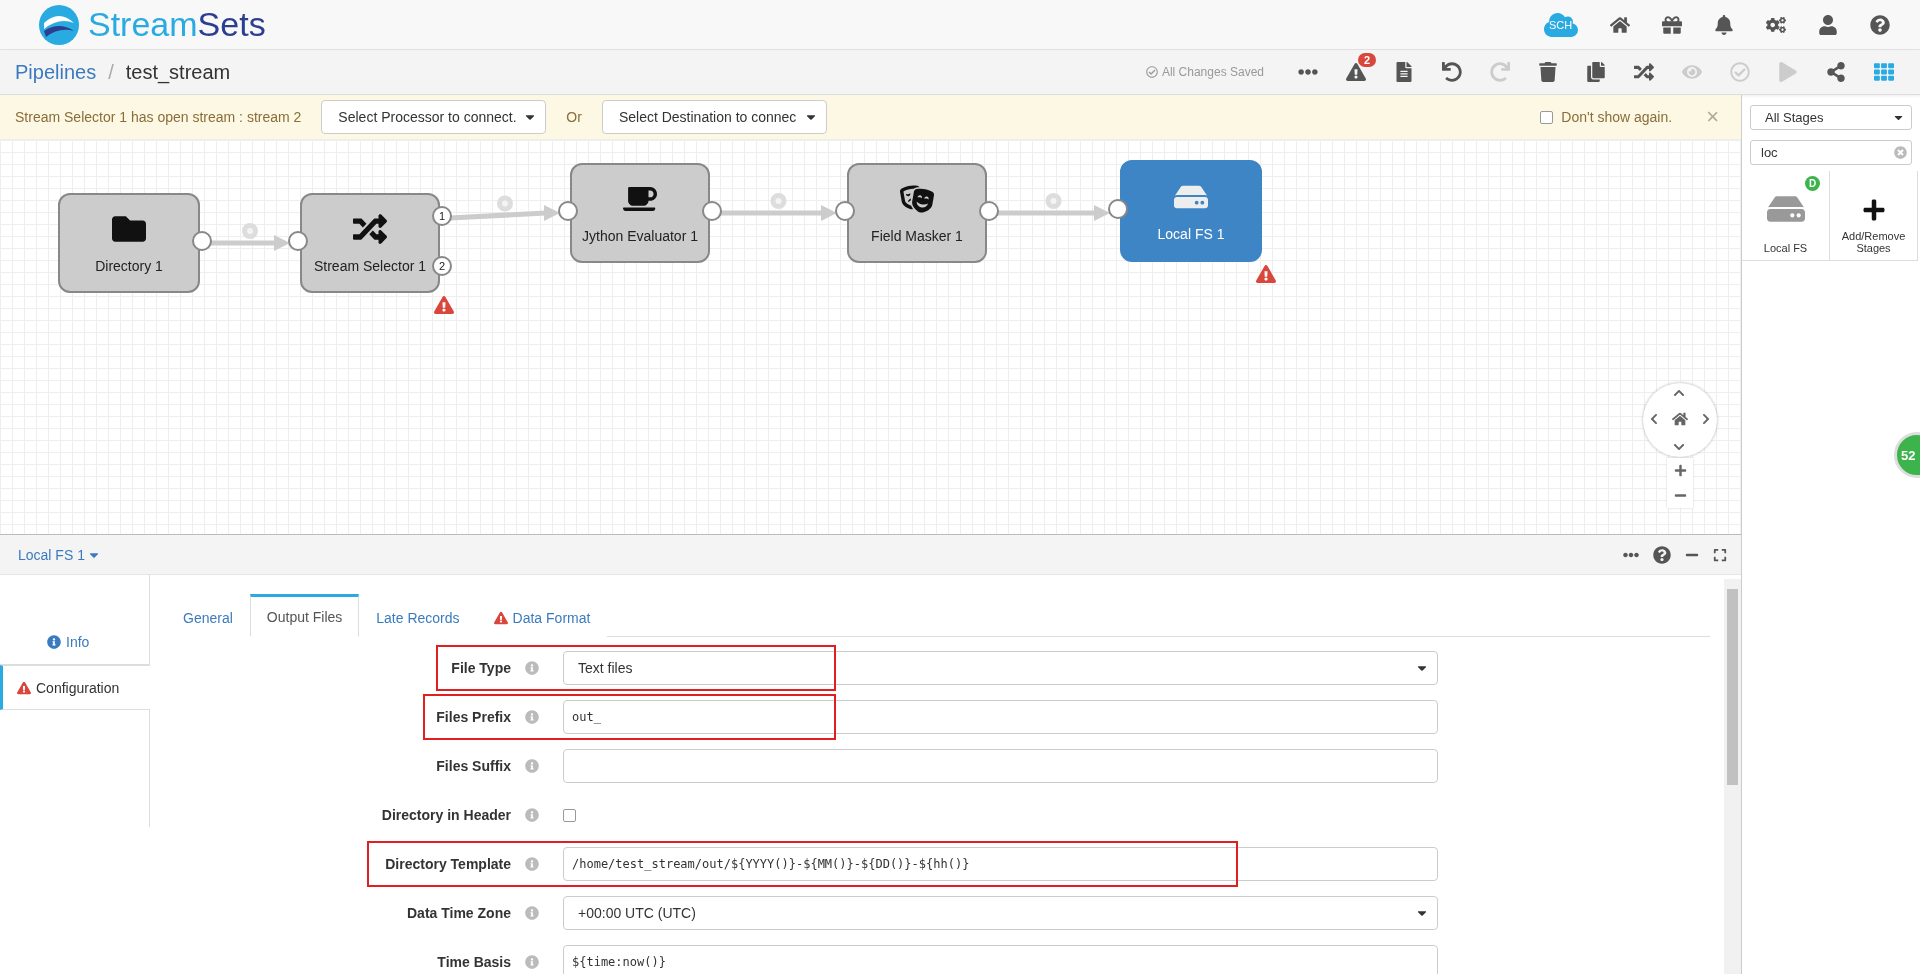 The image size is (1920, 974). Describe the element at coordinates (1679, 447) in the screenshot. I see `down-arrow-icon` at that location.